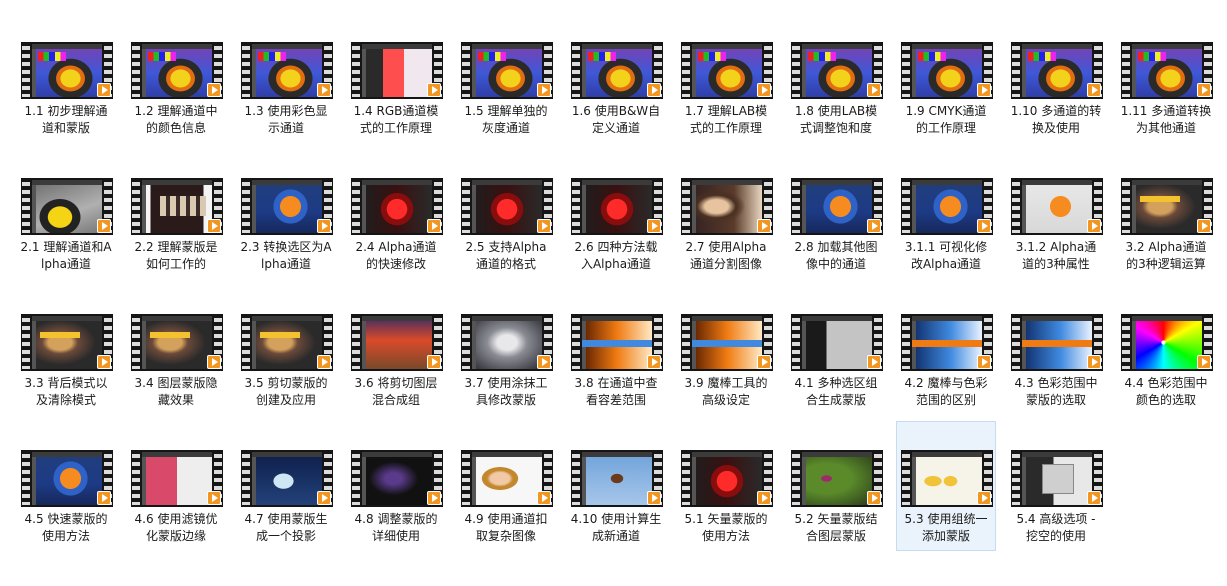 This screenshot has height=586, width=1227. I want to click on video-file-item: 3.7 使用涂抹工具修改蒙版, so click(506, 350).